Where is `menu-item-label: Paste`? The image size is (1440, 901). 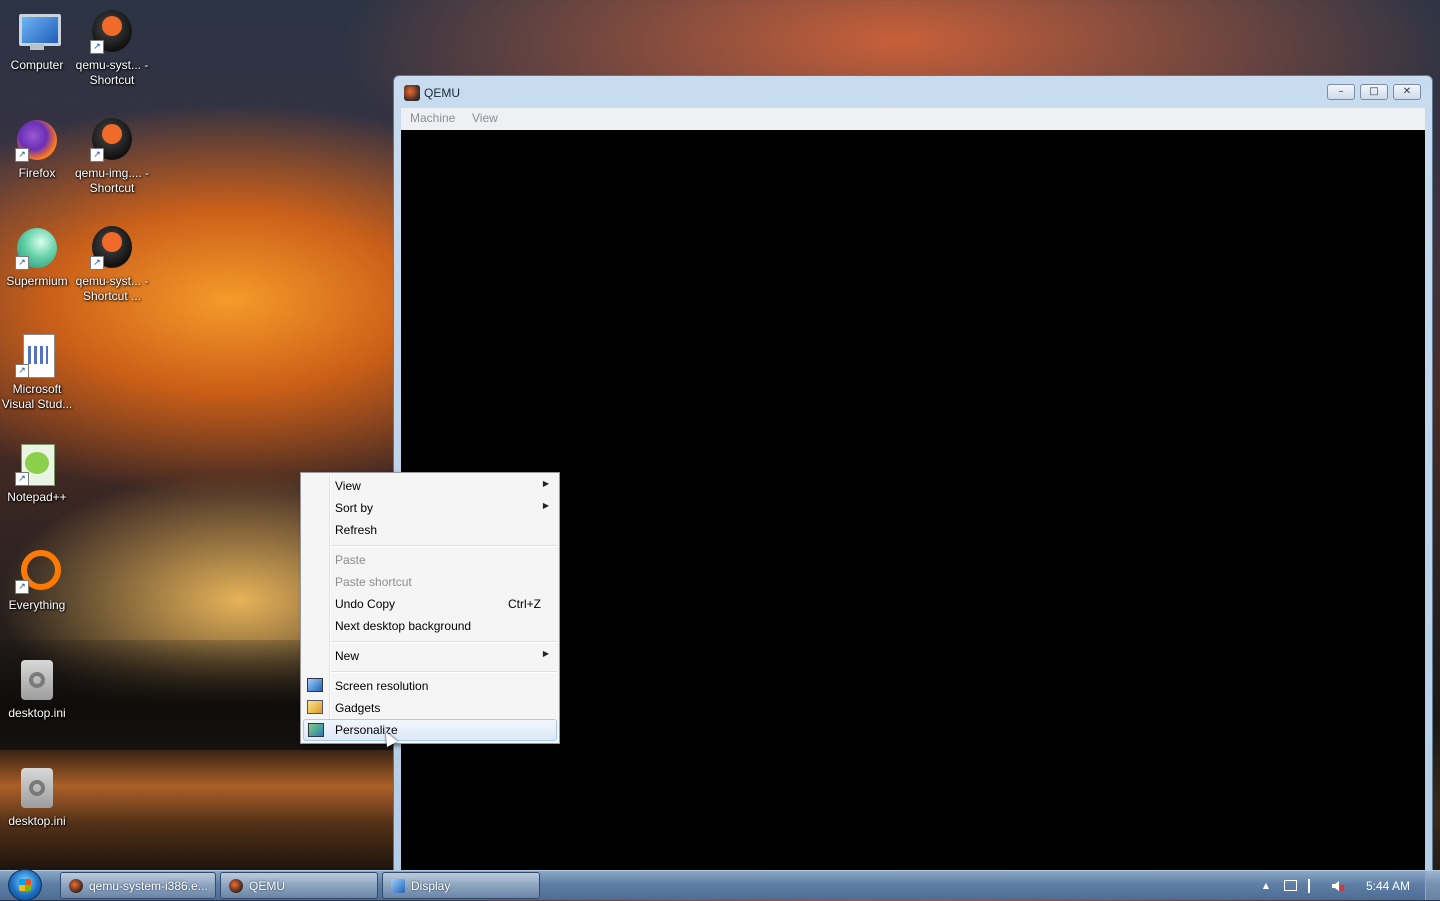
menu-item-label: Paste is located at coordinates (350, 560).